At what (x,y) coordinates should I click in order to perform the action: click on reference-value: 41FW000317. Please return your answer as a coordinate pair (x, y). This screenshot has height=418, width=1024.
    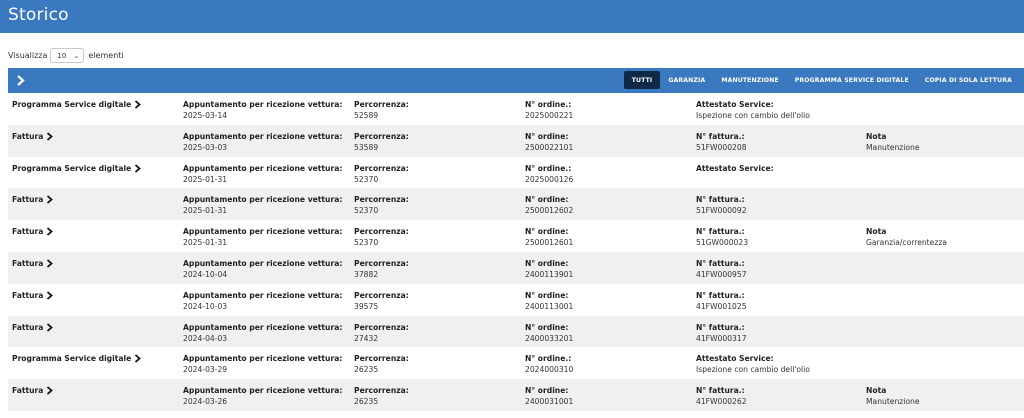
    Looking at the image, I should click on (721, 338).